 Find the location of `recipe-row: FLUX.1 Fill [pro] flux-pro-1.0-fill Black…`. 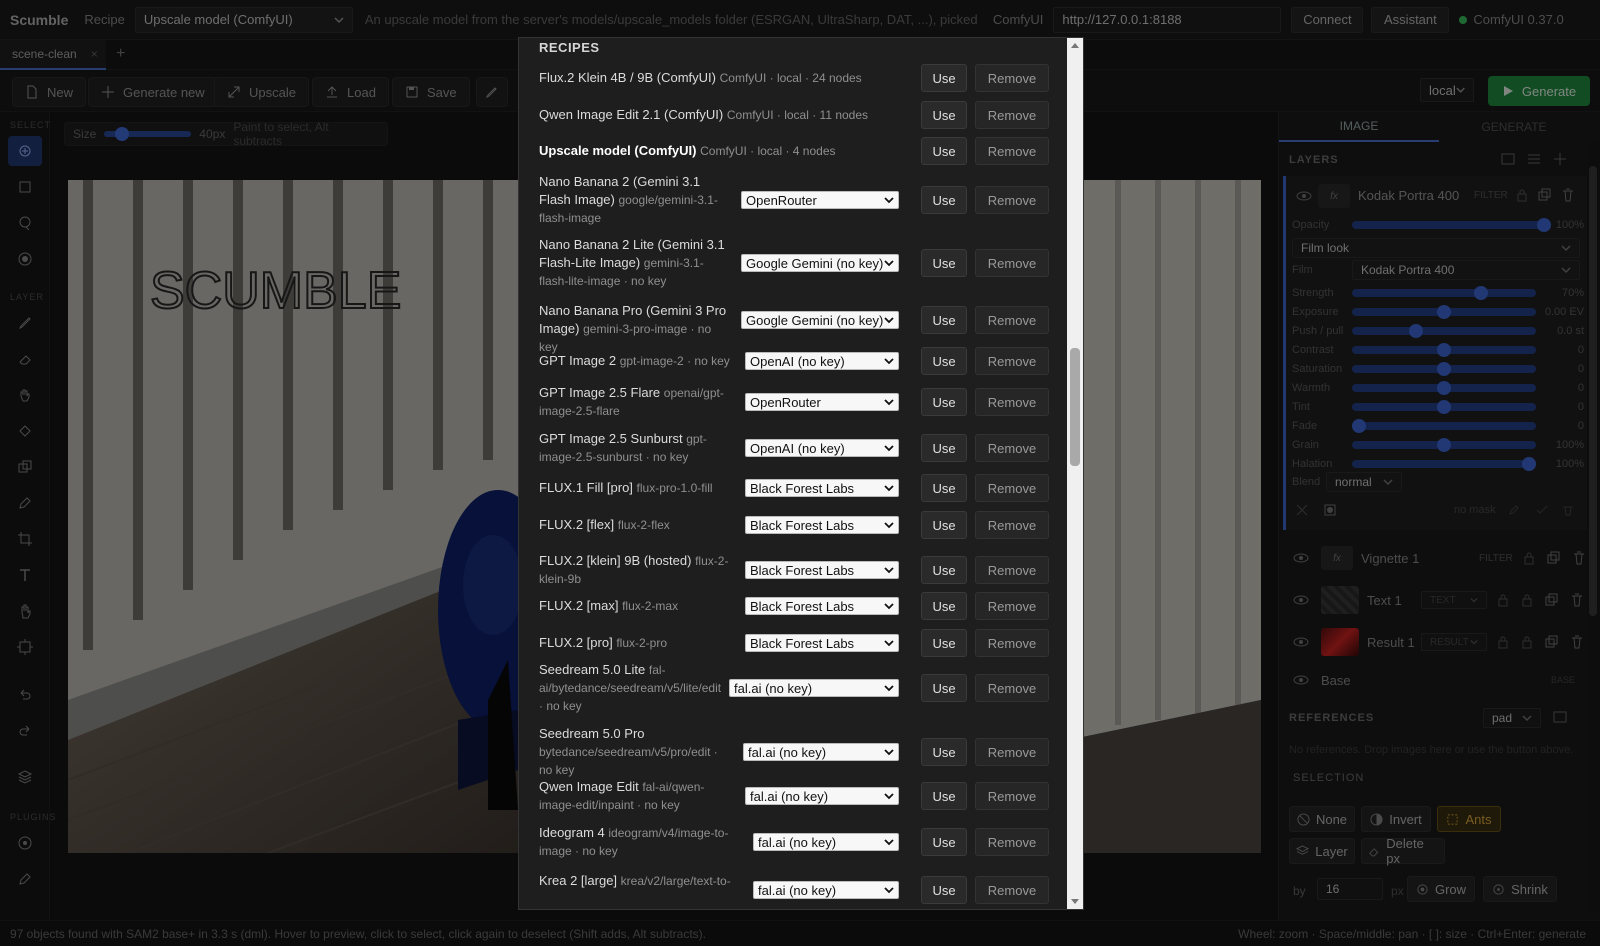

recipe-row: FLUX.1 Fill [pro] flux-pro-1.0-fill Black… is located at coordinates (792, 488).